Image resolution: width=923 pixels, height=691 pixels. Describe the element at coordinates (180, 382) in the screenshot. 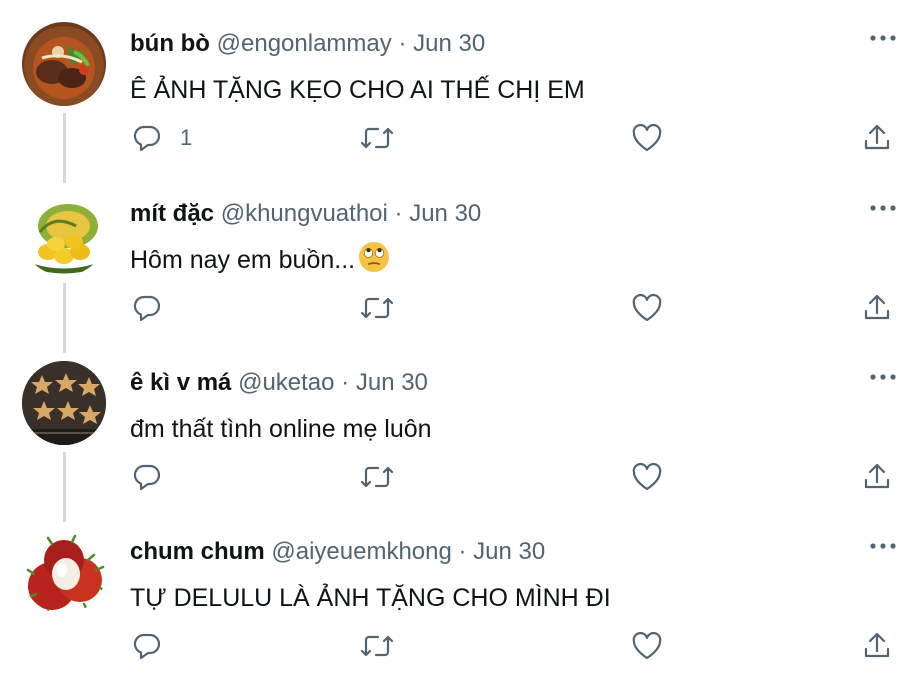

I see `display-name: ê kì v má` at that location.